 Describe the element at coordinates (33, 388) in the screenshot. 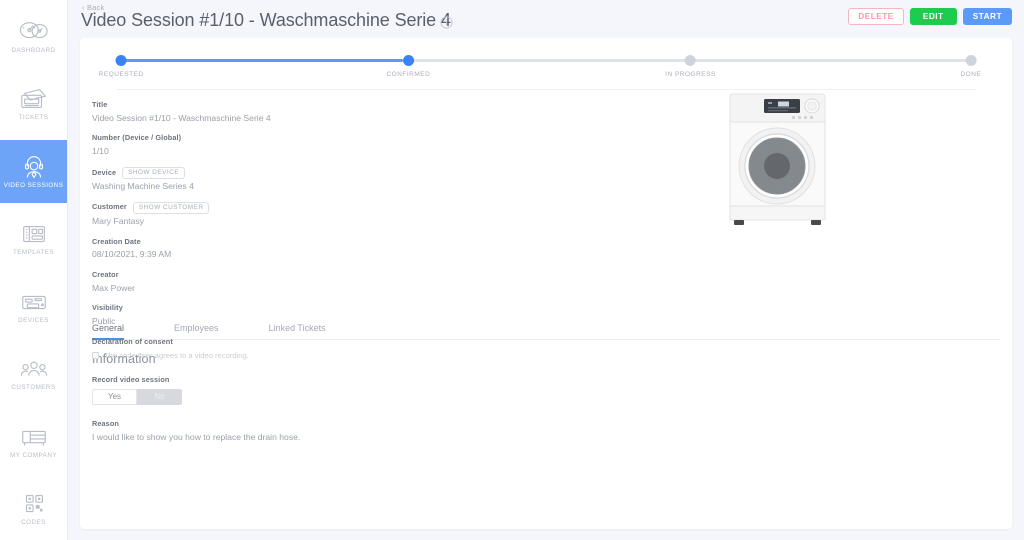

I see `sidebar-item-label: CUSTOMERS` at that location.